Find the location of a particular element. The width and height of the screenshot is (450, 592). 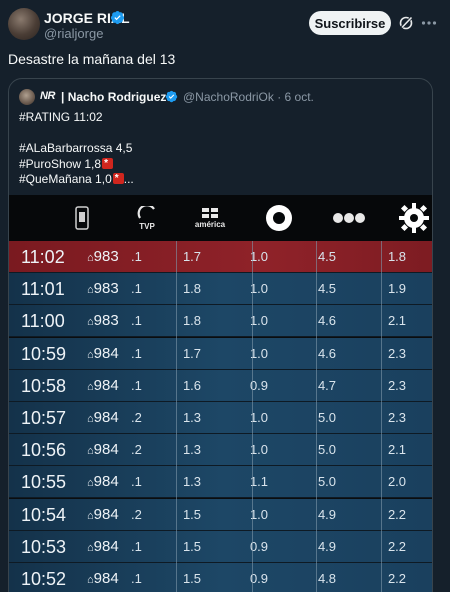

row-time: 10:58 is located at coordinates (44, 385).